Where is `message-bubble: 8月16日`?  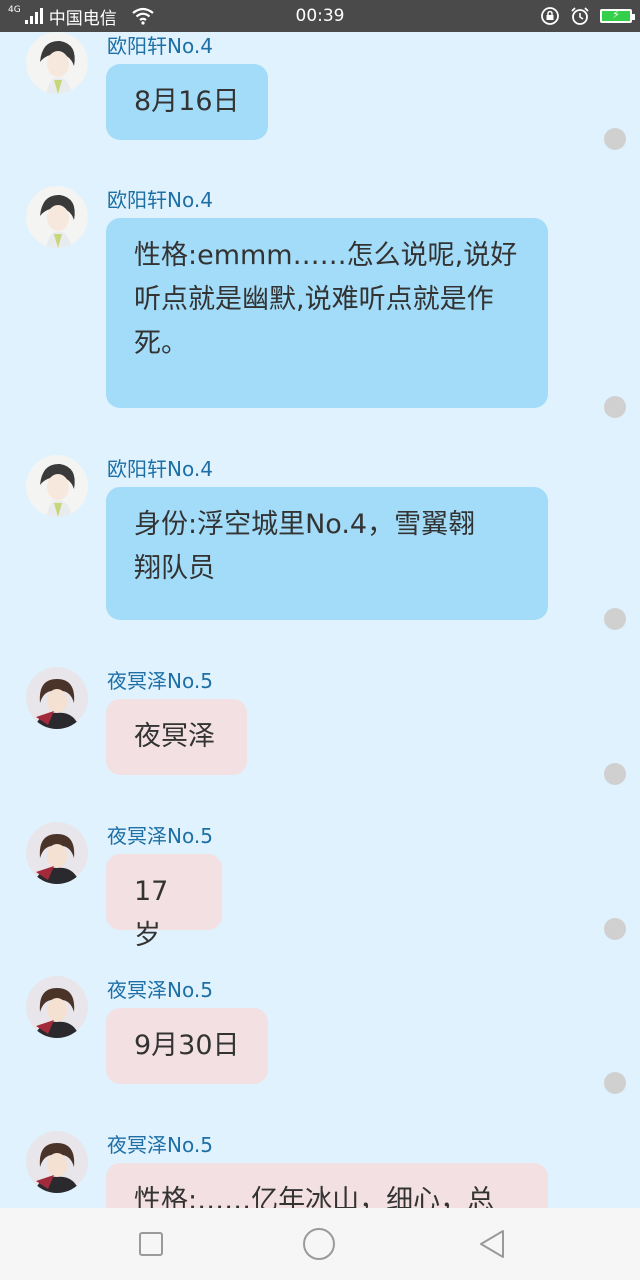
message-bubble: 8月16日 is located at coordinates (187, 102).